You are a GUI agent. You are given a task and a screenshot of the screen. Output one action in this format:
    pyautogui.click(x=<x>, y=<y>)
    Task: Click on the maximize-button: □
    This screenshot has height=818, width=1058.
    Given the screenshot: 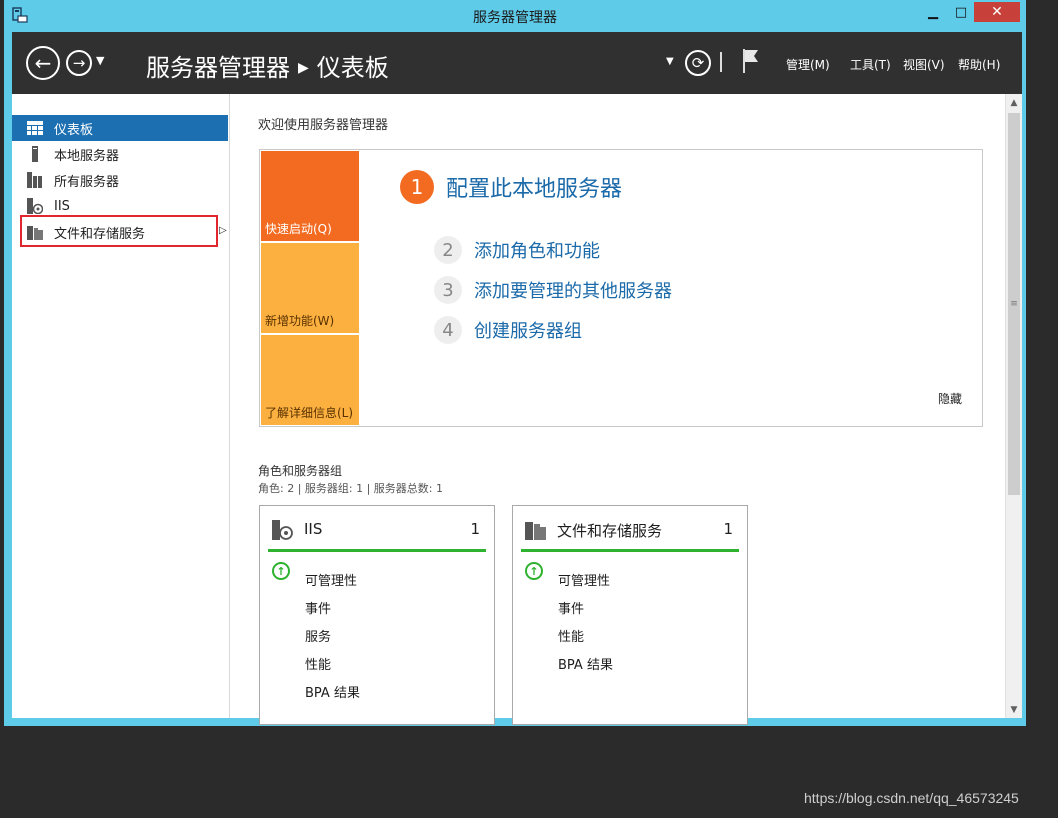 What is the action you would take?
    pyautogui.click(x=961, y=12)
    